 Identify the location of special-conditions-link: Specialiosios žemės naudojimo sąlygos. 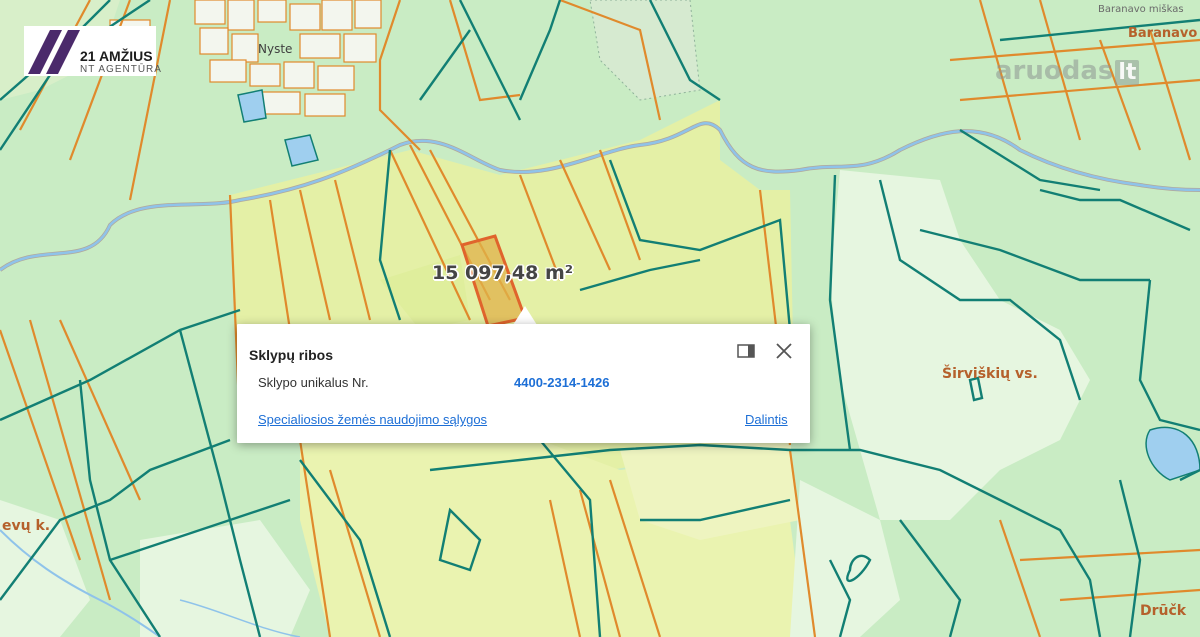
(372, 419).